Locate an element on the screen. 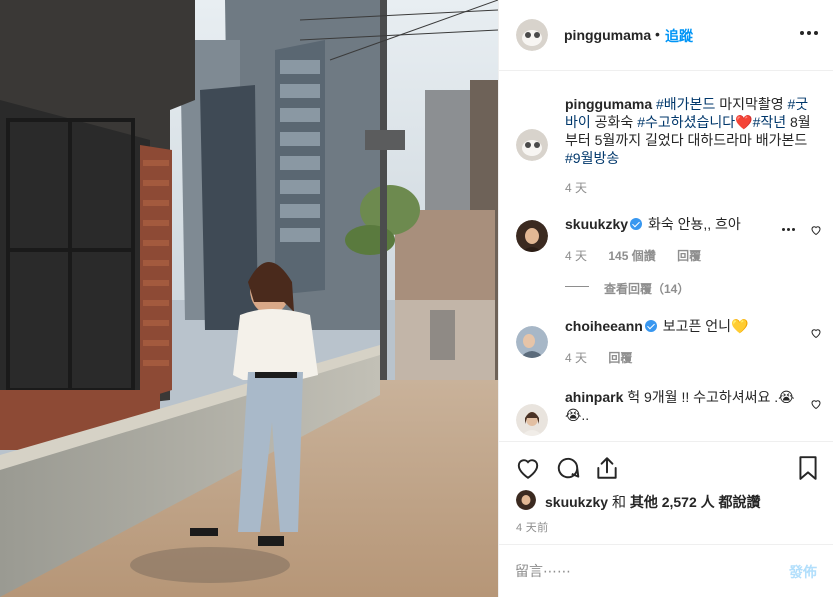 The image size is (833, 597). comment-meta: 4 天 回覆 is located at coordinates (607, 357).